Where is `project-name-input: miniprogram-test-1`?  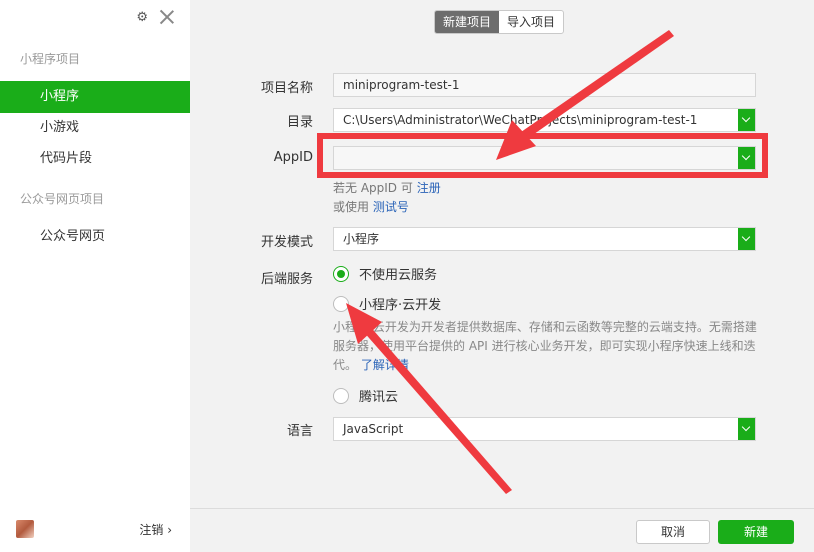
project-name-input: miniprogram-test-1 is located at coordinates (544, 85).